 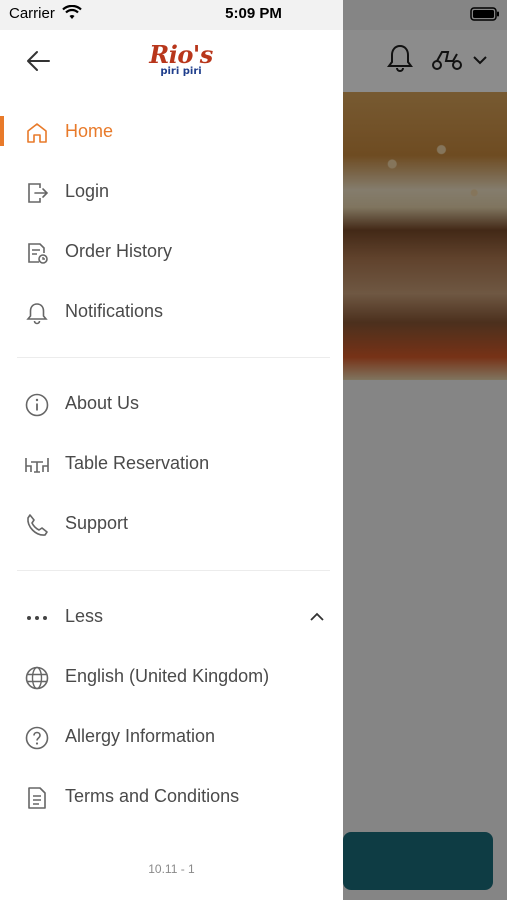 I want to click on status-bar: Carrier 5:09 PM, so click(x=253, y=15).